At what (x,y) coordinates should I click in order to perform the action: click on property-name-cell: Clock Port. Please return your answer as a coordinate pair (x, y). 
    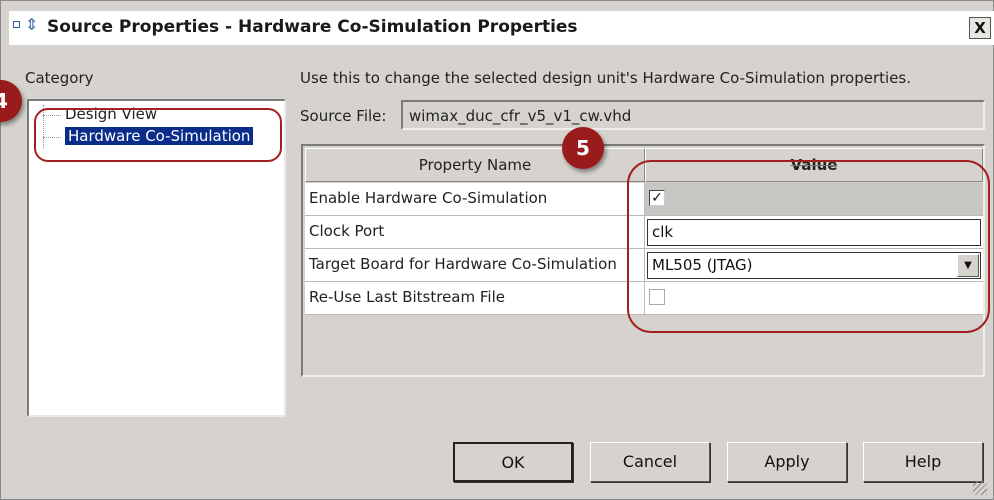
    Looking at the image, I should click on (475, 232).